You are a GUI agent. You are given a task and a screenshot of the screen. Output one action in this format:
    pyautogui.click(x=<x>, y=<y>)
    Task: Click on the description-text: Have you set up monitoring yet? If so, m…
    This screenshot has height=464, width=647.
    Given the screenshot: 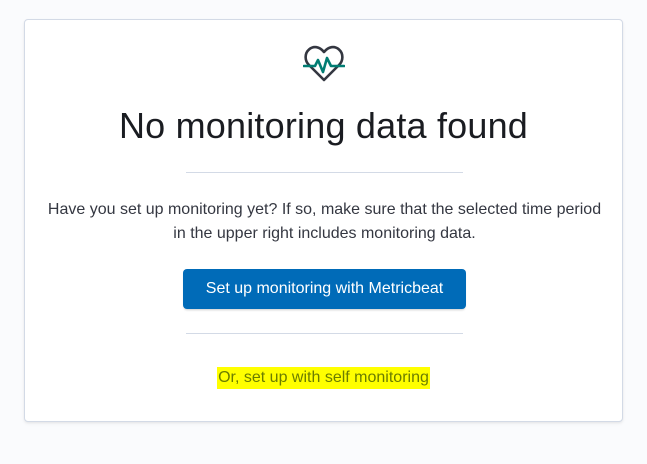 What is the action you would take?
    pyautogui.click(x=324, y=221)
    